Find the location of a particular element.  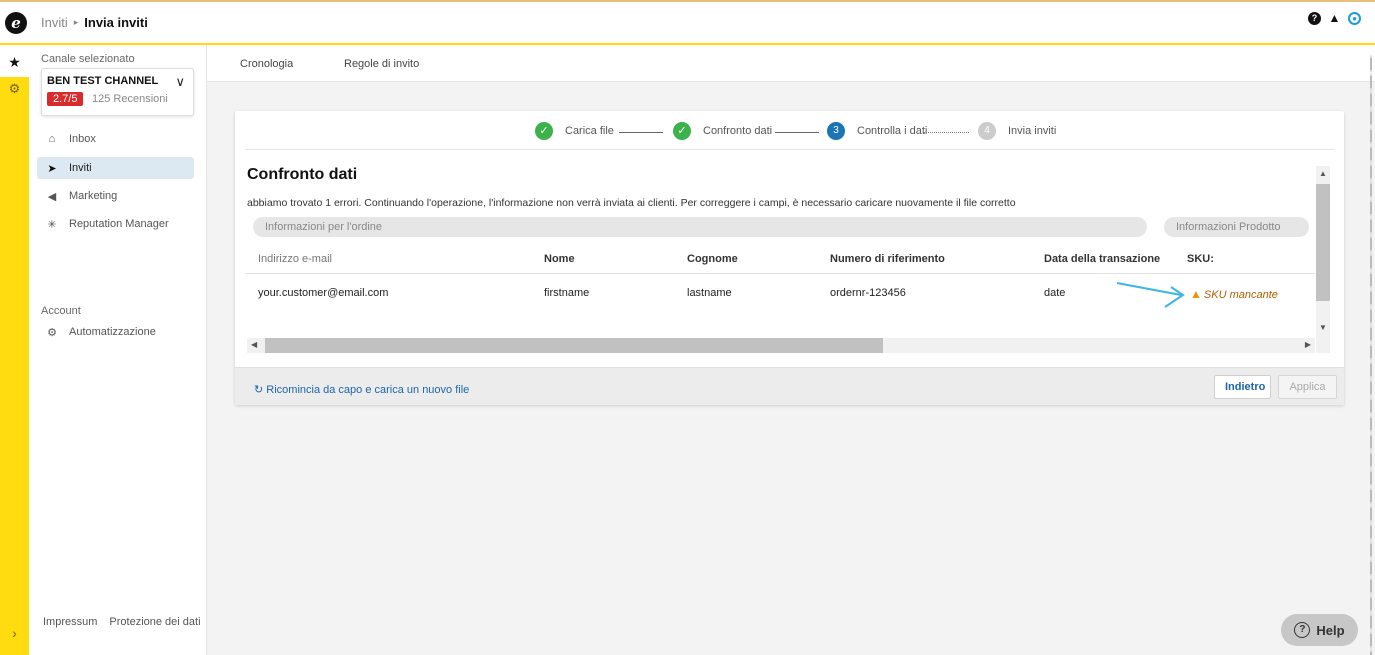

rating-badge: 2.7/5 is located at coordinates (65, 99).